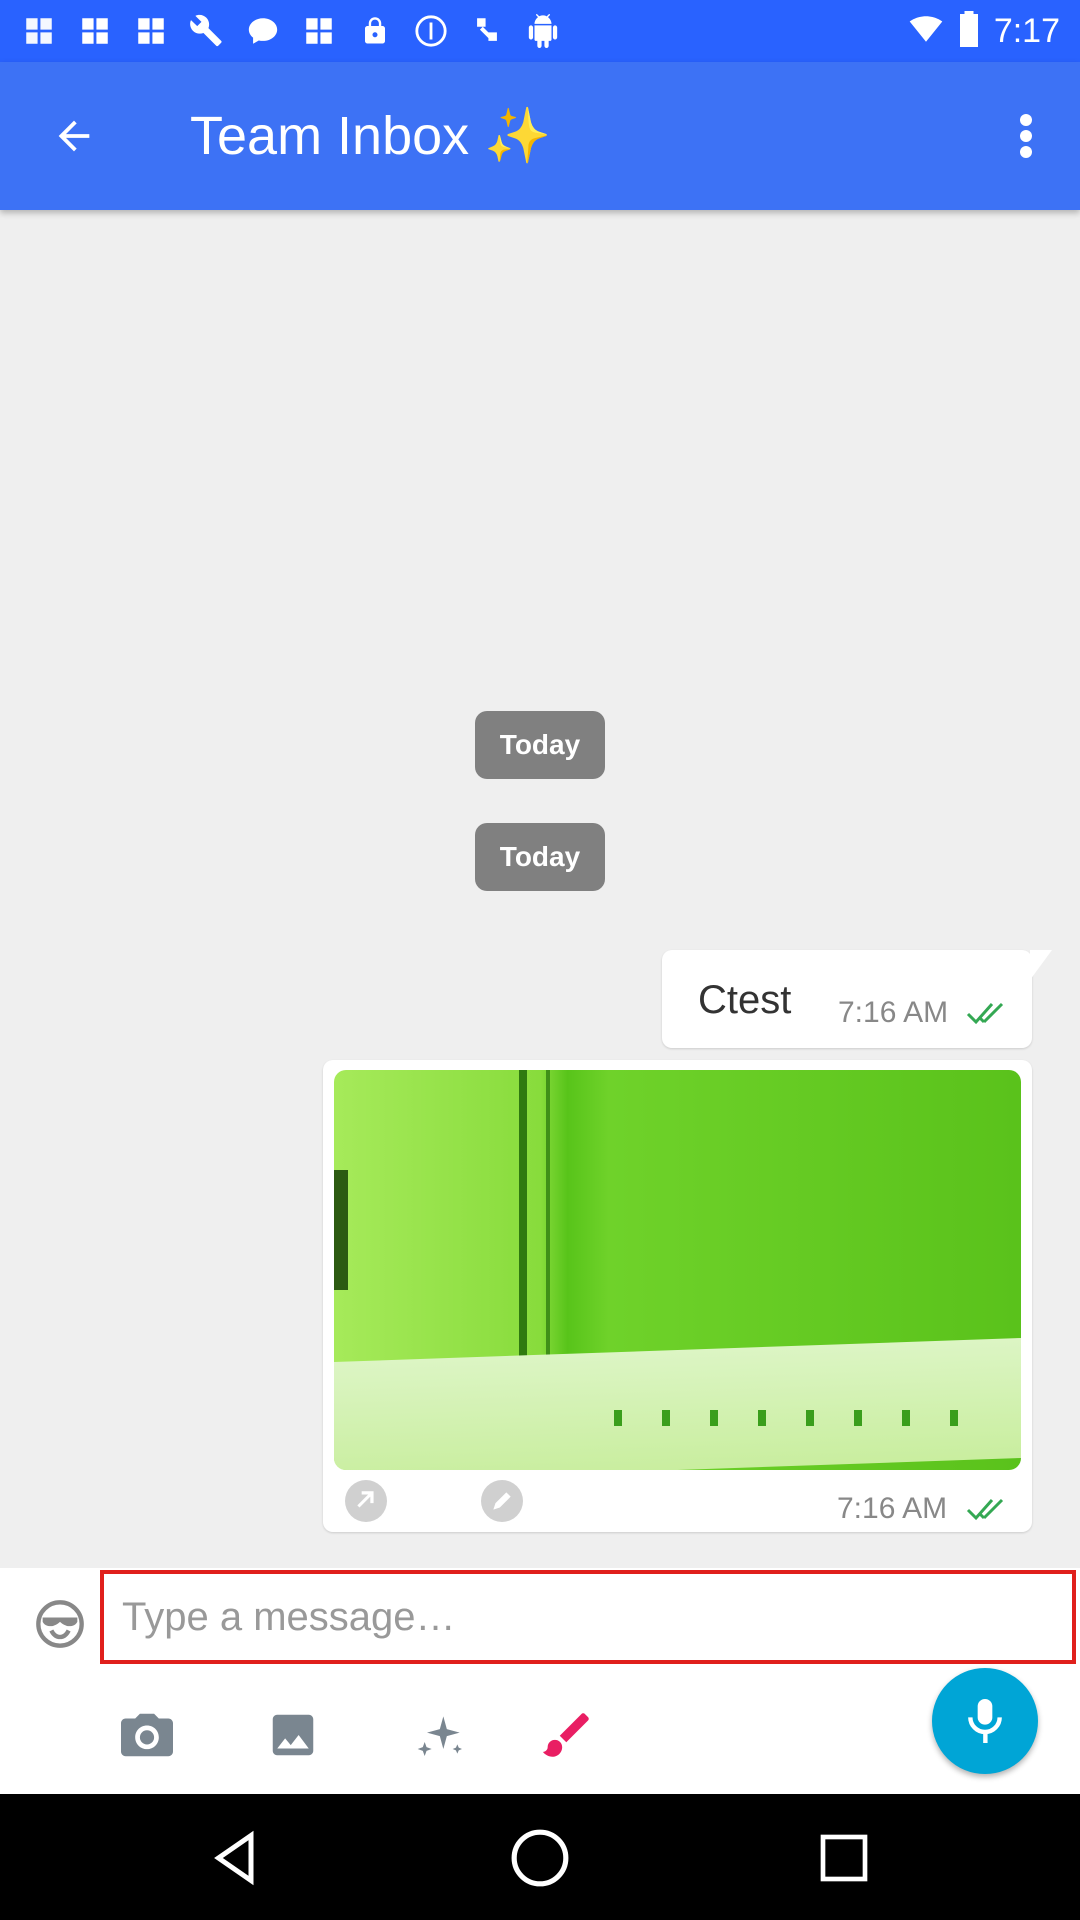 The width and height of the screenshot is (1080, 1920). What do you see at coordinates (502, 1501) in the screenshot?
I see `edit-image-icon` at bounding box center [502, 1501].